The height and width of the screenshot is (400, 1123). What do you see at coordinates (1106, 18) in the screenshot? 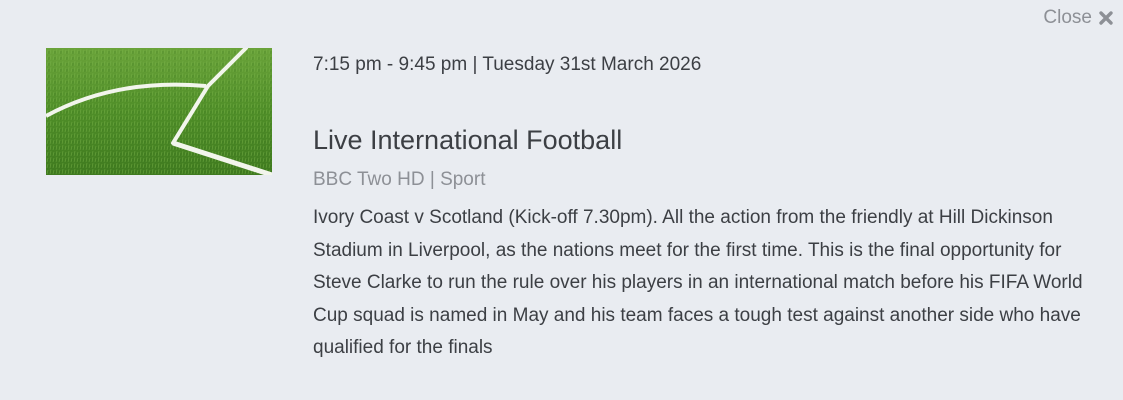
I see `close-icon` at bounding box center [1106, 18].